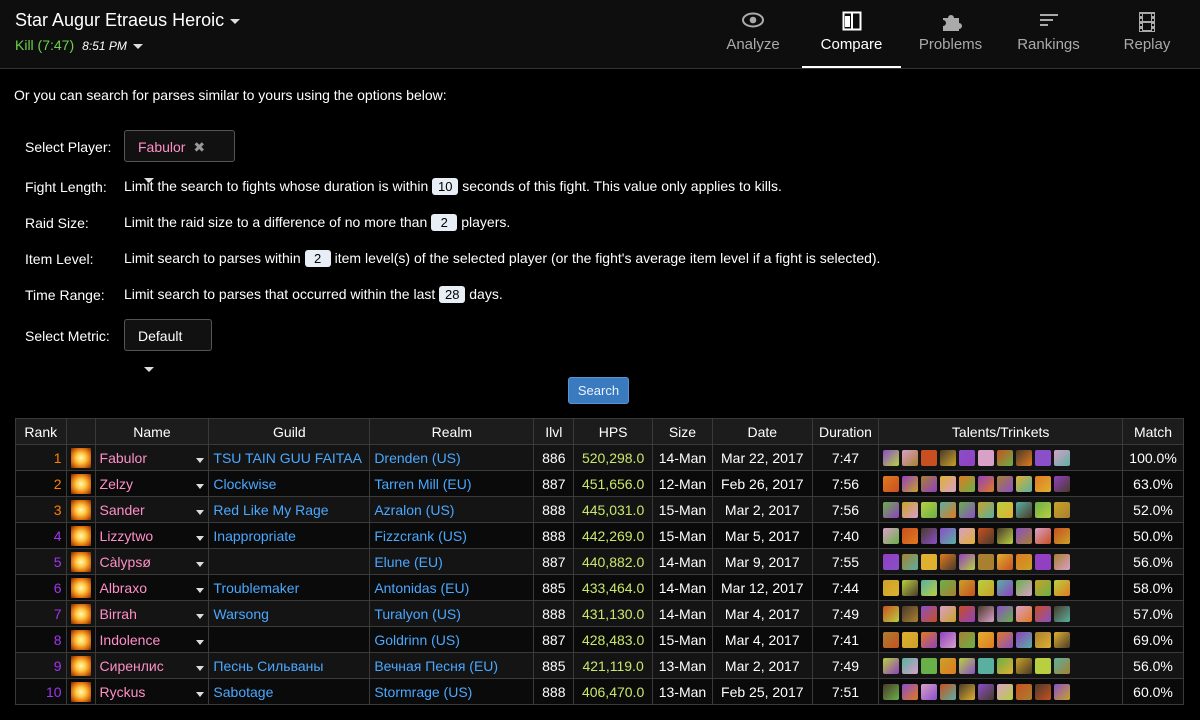 Image resolution: width=1200 pixels, height=720 pixels. What do you see at coordinates (444, 222) in the screenshot?
I see `raid-size-input: 2` at bounding box center [444, 222].